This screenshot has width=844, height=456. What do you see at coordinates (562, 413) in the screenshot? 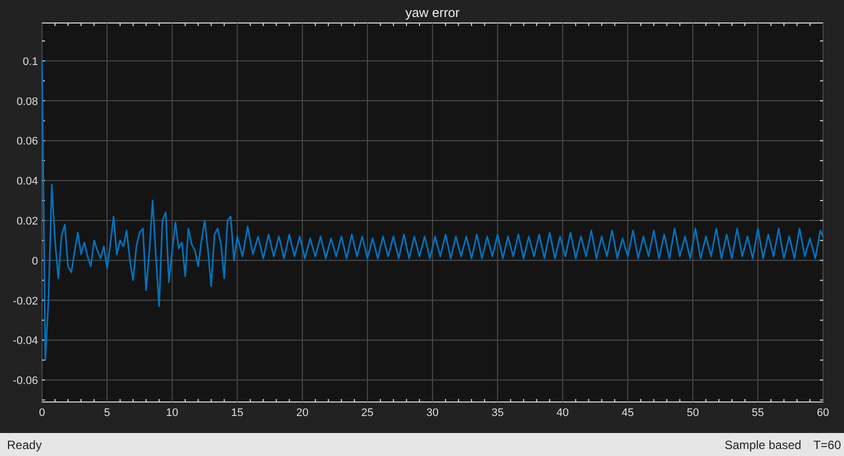
I see `x-tick-label: 40` at bounding box center [562, 413].